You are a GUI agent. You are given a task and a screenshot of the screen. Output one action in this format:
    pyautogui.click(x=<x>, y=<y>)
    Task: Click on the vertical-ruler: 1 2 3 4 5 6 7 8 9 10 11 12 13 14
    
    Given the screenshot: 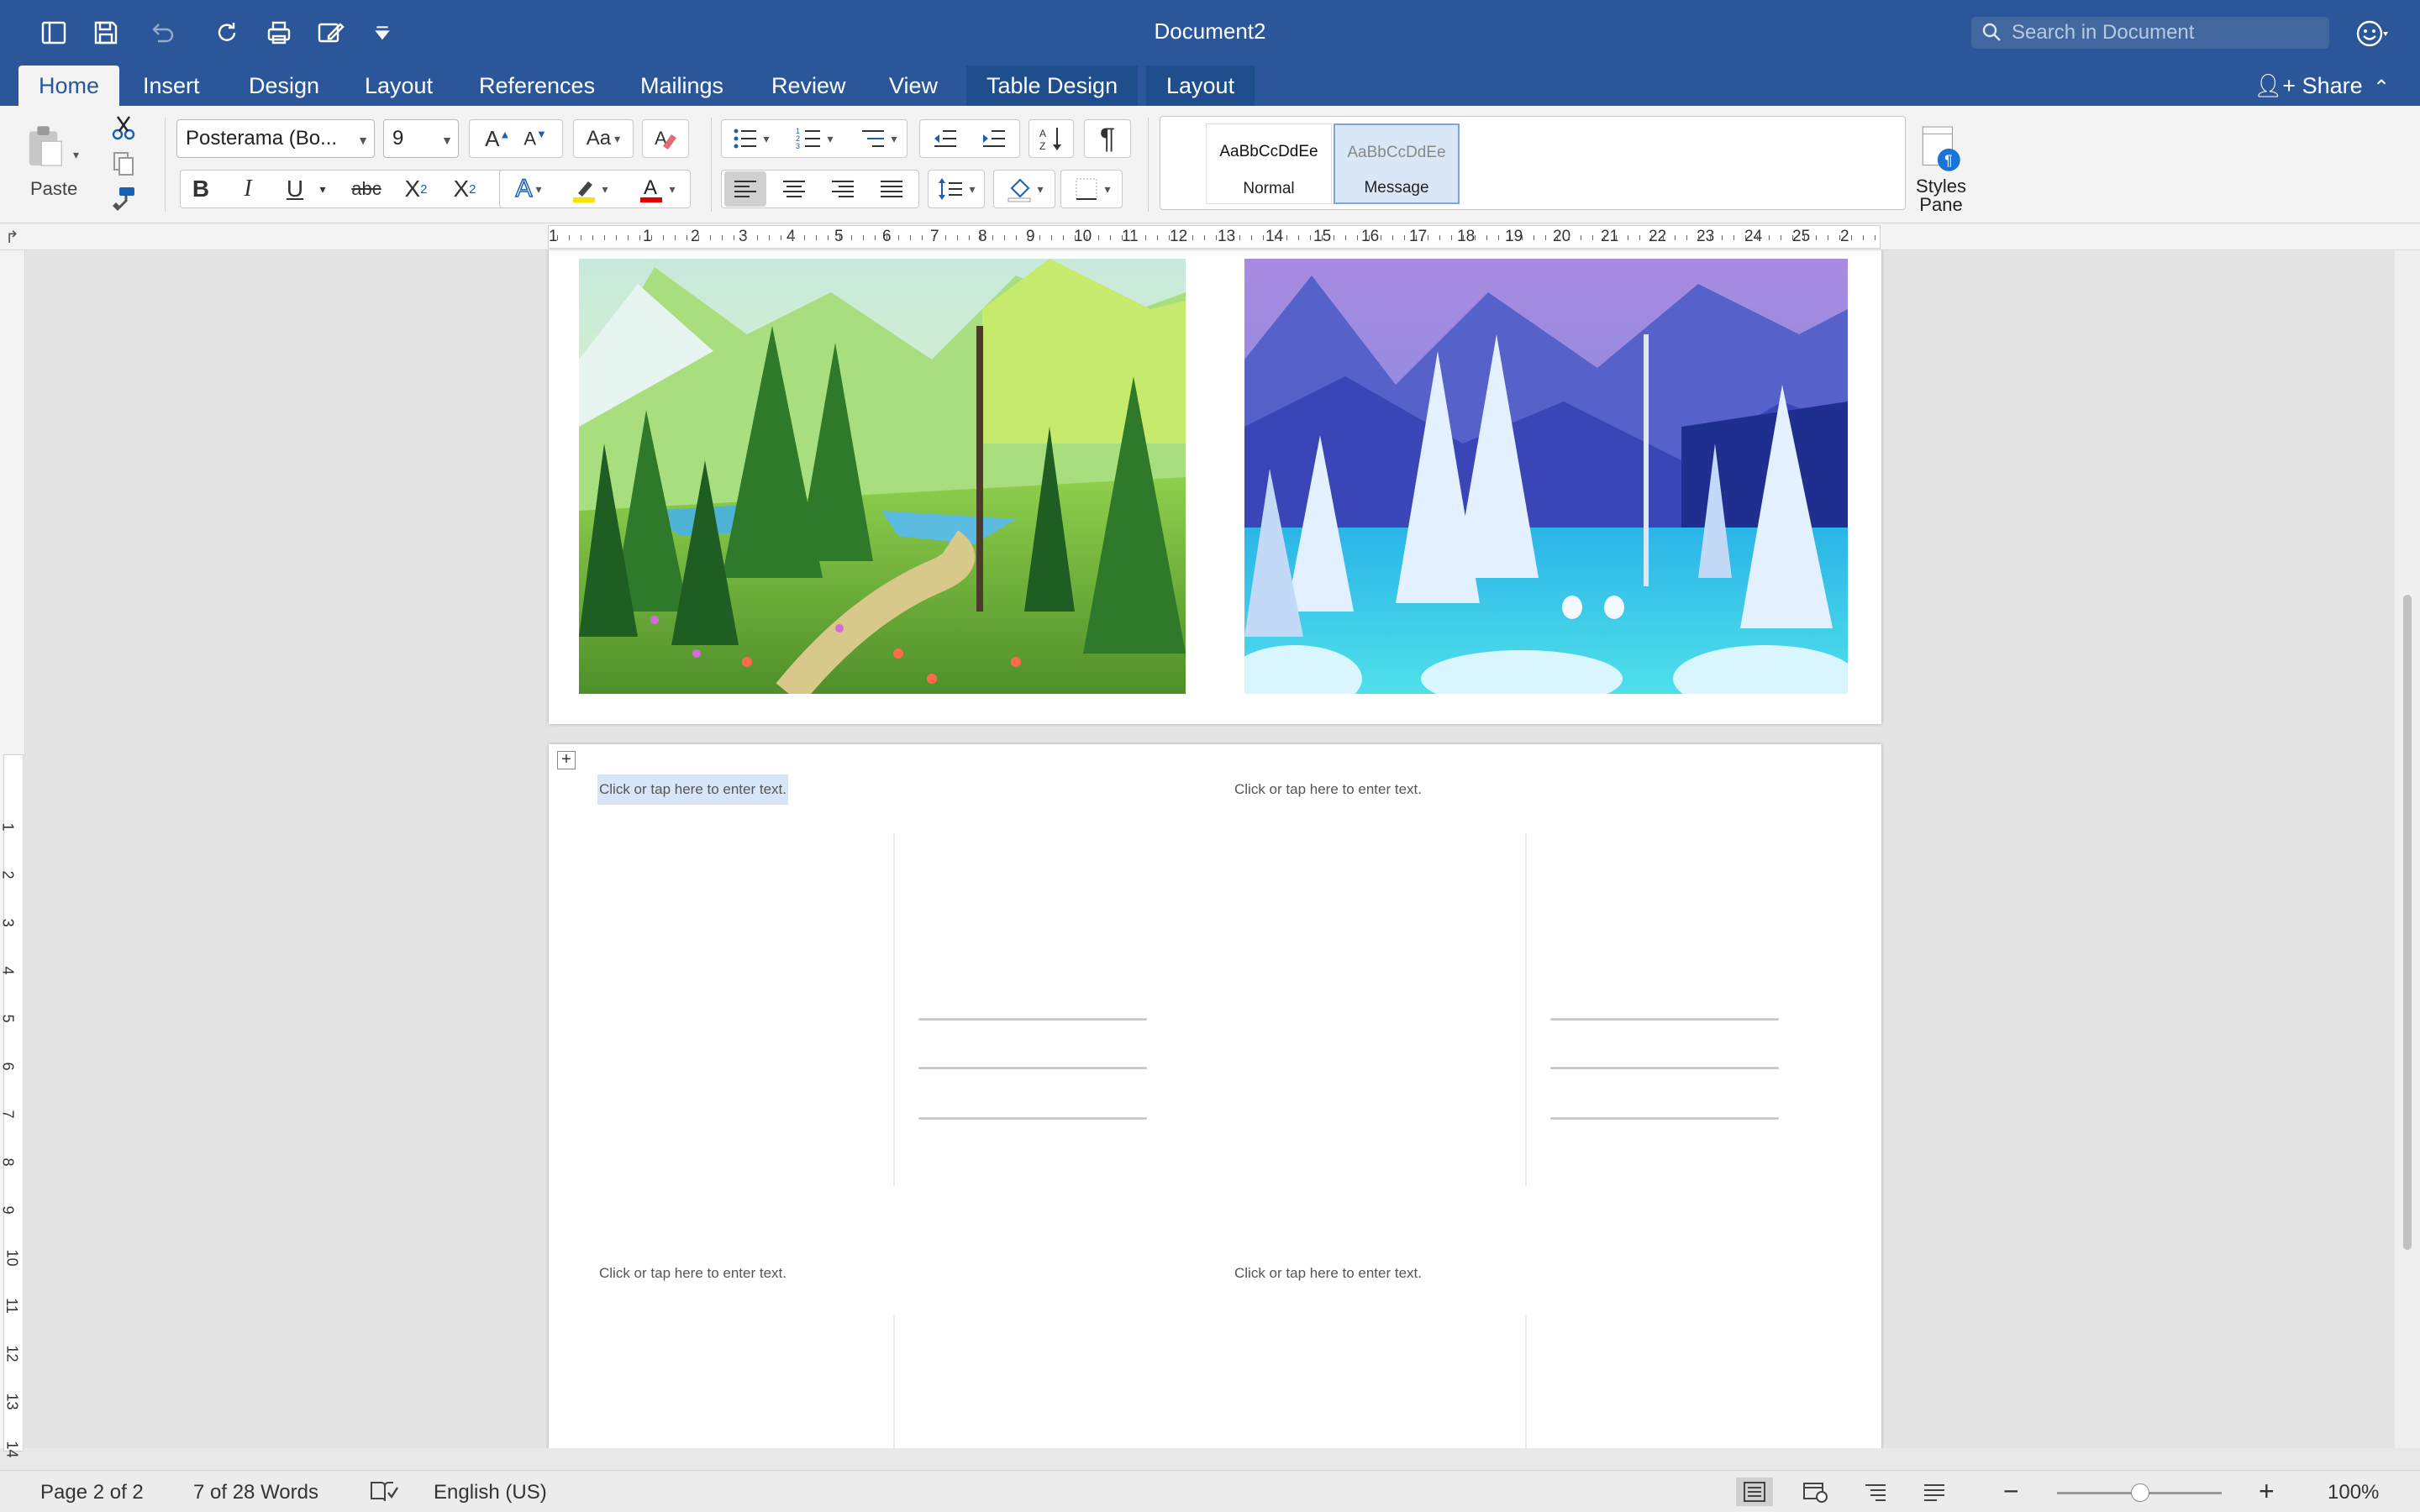 What is the action you would take?
    pyautogui.click(x=12, y=854)
    